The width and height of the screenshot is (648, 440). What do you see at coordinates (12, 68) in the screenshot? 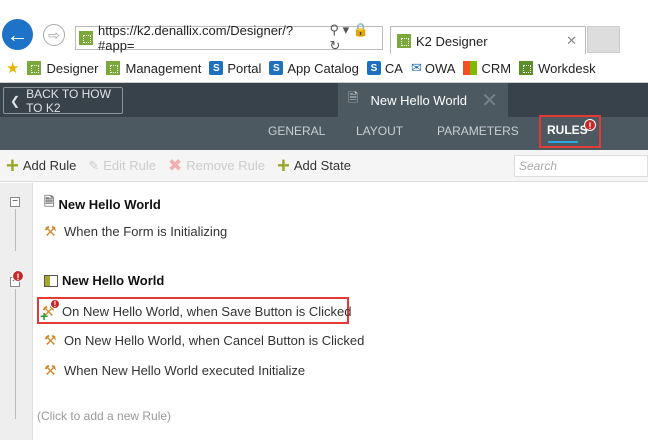
I see `favorites-star-icon: ★` at bounding box center [12, 68].